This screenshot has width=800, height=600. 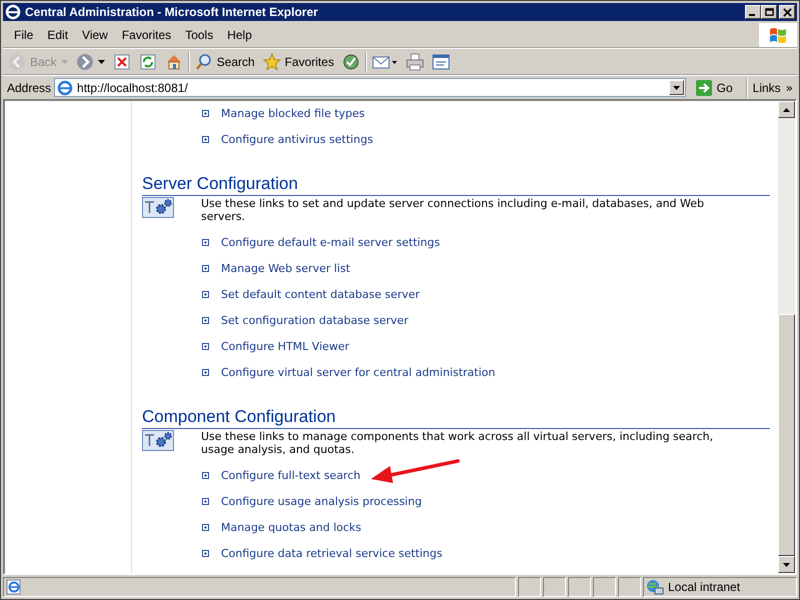 I want to click on settings-link: Manage Web server list, so click(x=285, y=268).